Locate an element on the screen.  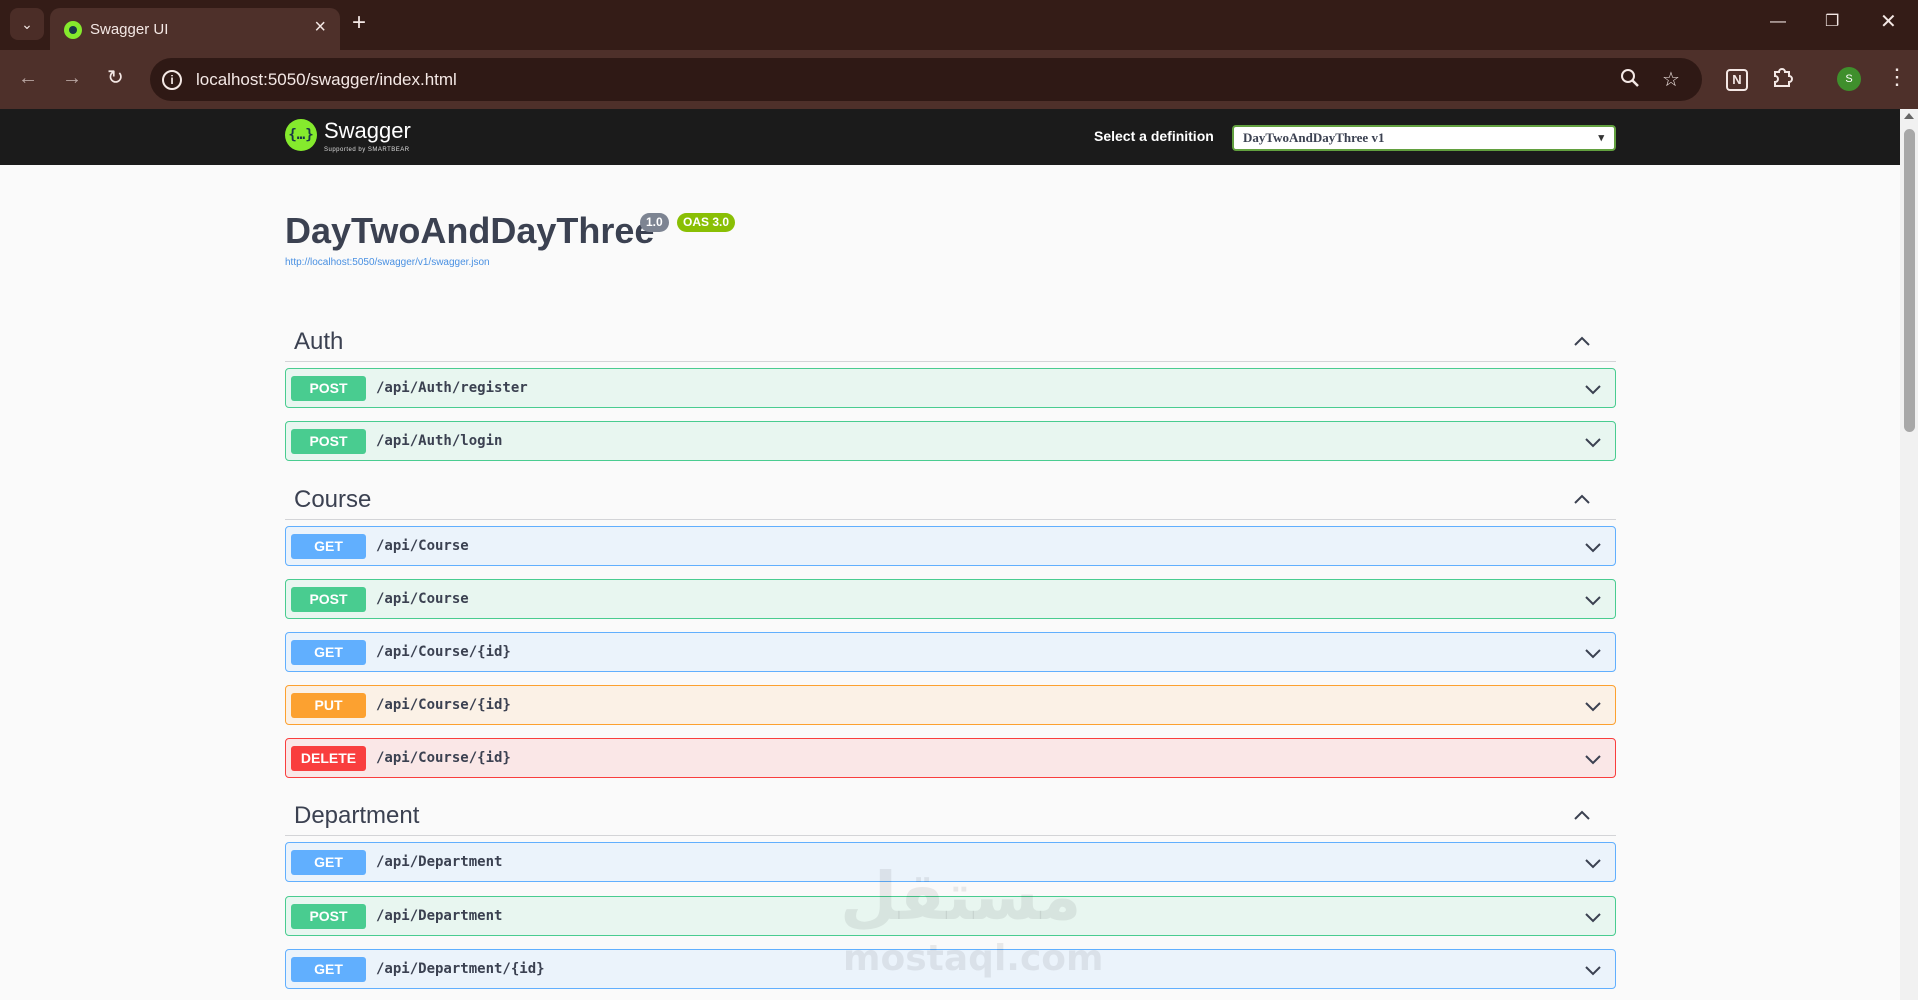
scroll-up-arrow-icon is located at coordinates (1909, 116).